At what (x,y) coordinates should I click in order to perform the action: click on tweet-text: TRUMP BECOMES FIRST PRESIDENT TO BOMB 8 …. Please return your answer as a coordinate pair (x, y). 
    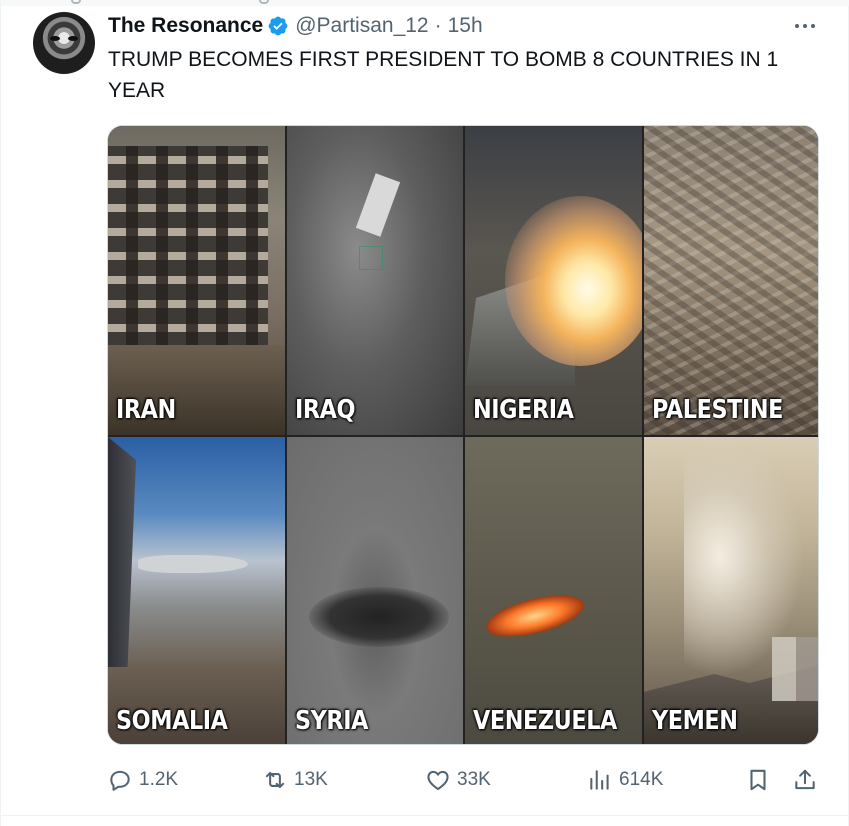
    Looking at the image, I should click on (443, 75).